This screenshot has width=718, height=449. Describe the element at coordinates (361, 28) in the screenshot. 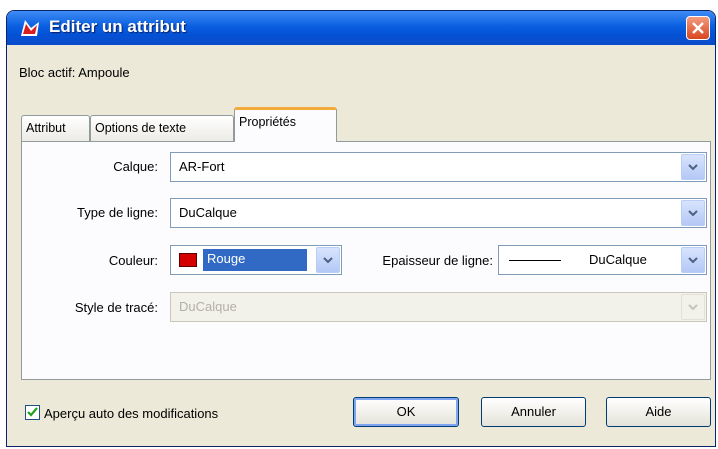

I see `title-bar: Editer un attribut` at that location.